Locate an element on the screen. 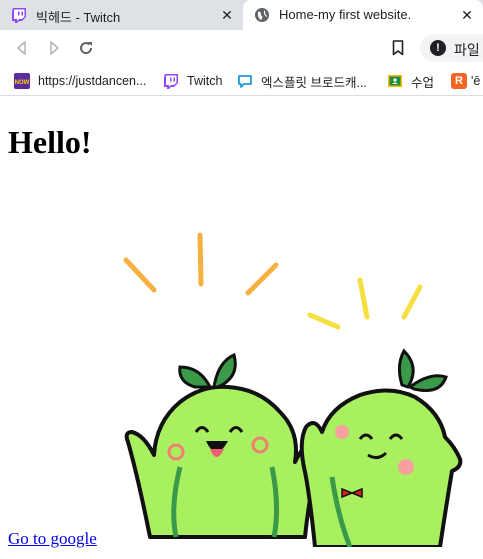  bookmark-label: Twitch is located at coordinates (205, 81).